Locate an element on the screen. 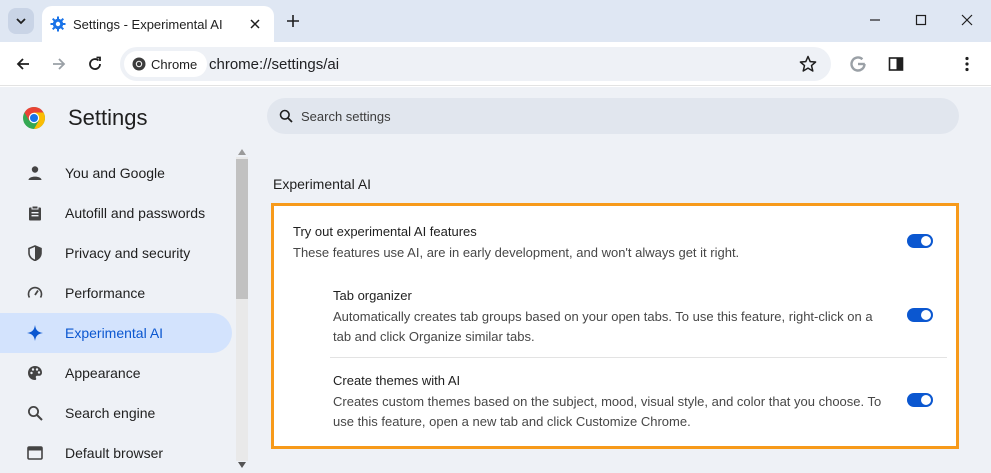 This screenshot has height=473, width=991. site-info-chip: Chrome is located at coordinates (166, 64).